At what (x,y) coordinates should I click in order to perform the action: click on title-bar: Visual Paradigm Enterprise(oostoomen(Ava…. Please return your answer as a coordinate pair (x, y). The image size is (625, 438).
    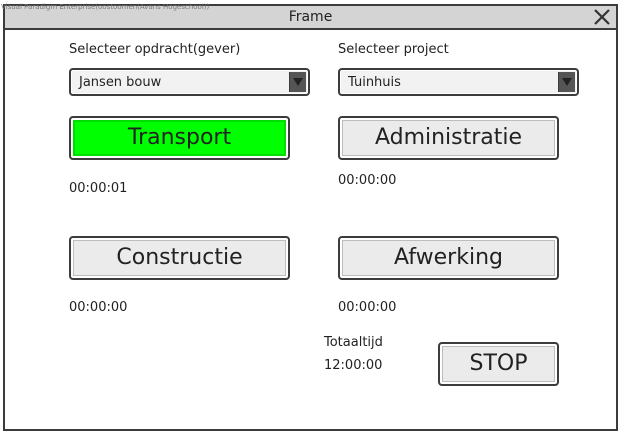
    Looking at the image, I should click on (308, 16).